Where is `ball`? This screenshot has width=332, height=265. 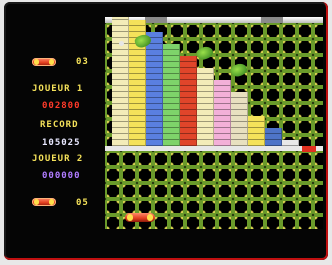 ball is located at coordinates (121, 43).